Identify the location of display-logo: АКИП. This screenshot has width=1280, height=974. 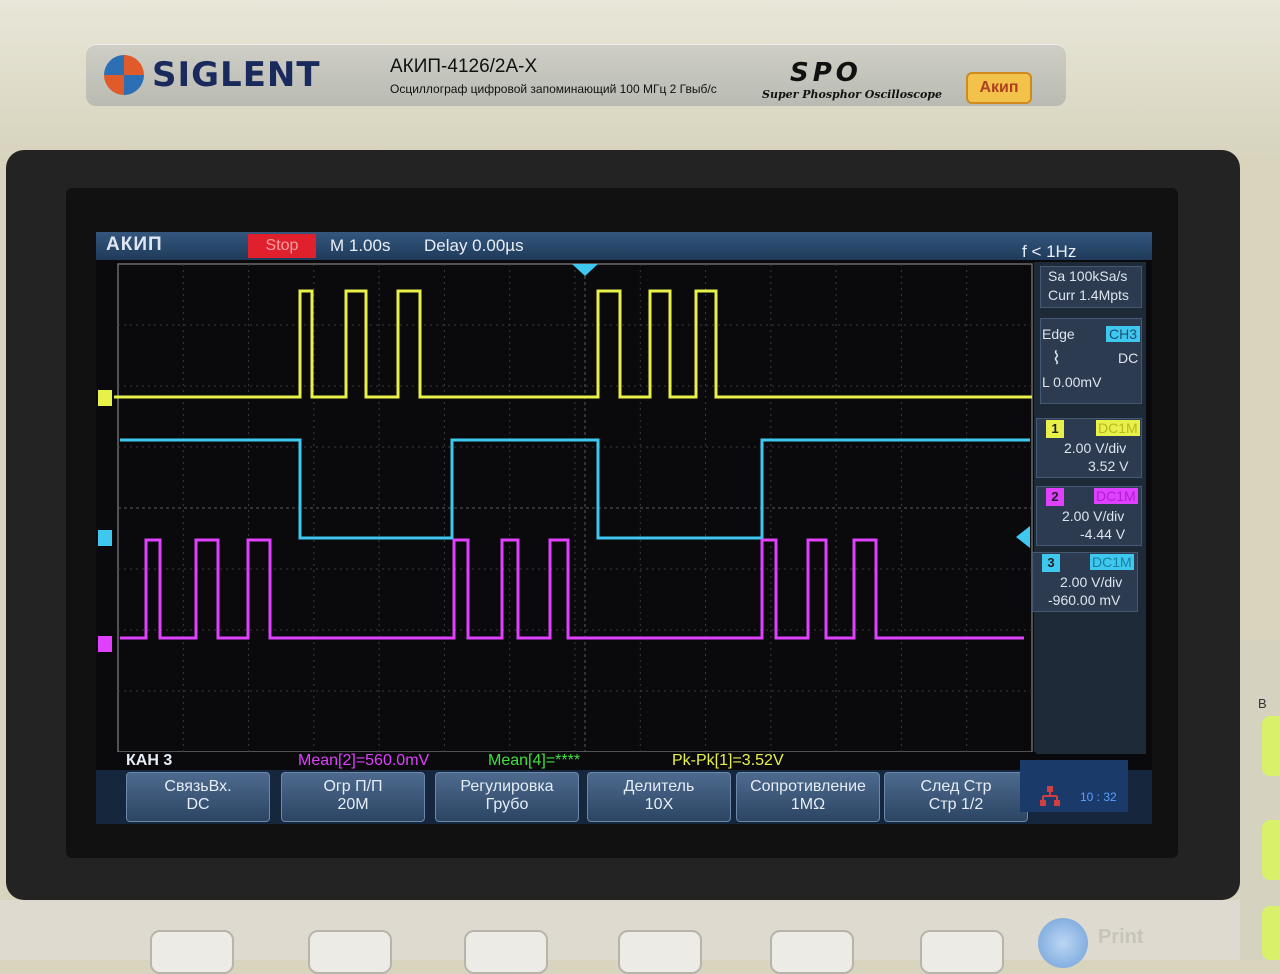
(134, 244).